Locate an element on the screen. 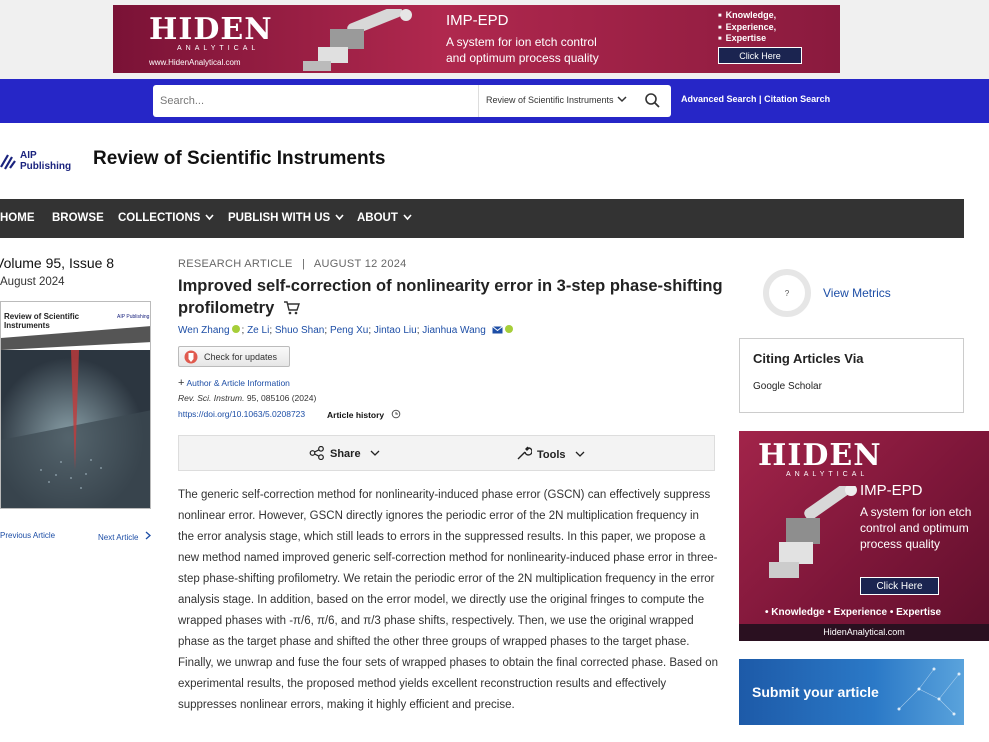 Image resolution: width=989 pixels, height=742 pixels. citation-journal: Rev. Sci. Instrum. is located at coordinates (211, 398).